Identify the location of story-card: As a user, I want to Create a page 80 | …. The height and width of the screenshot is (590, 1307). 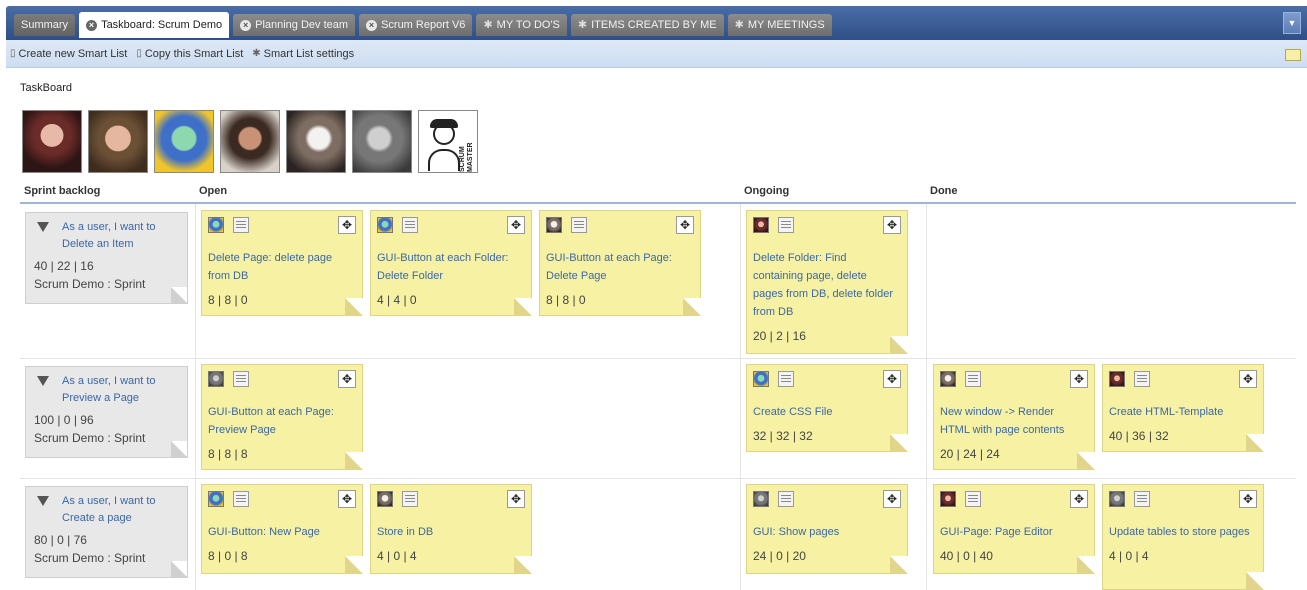
(106, 532).